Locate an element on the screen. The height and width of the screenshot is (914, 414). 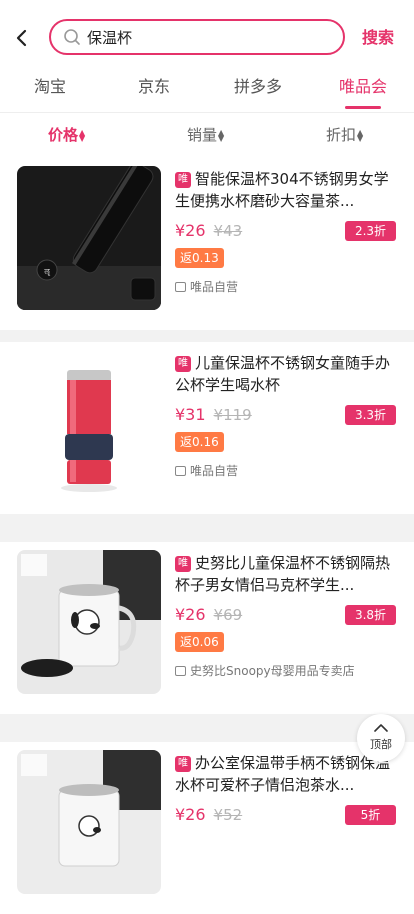
back-to-top-button: 顶部 is located at coordinates (381, 738).